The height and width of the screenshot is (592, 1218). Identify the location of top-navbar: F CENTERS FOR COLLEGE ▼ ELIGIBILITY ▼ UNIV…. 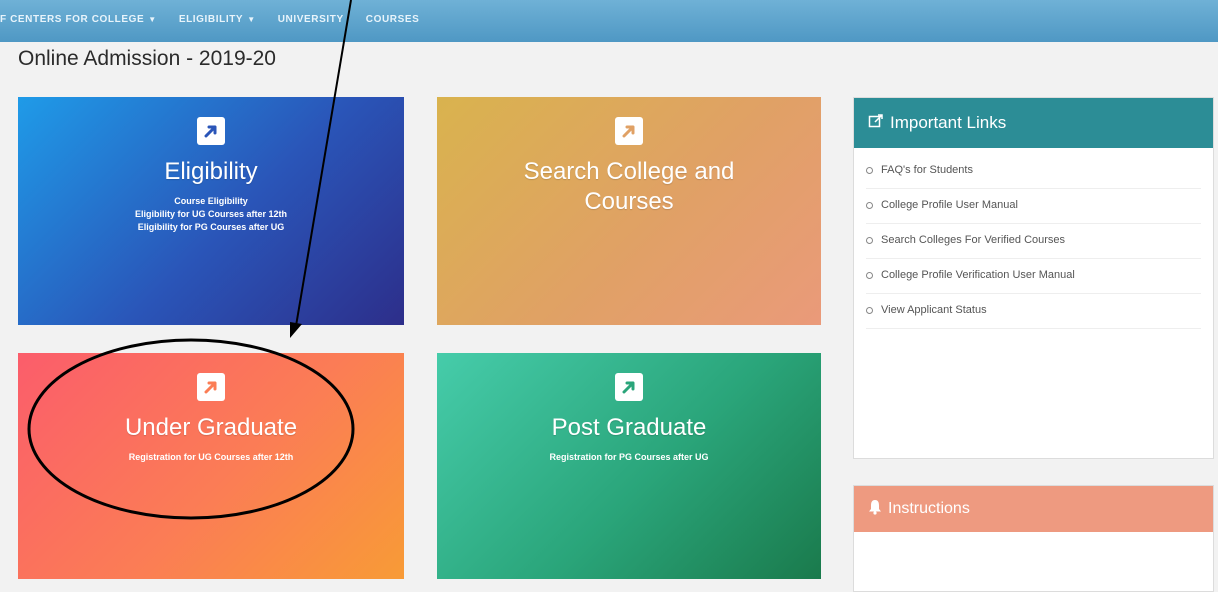
(609, 21).